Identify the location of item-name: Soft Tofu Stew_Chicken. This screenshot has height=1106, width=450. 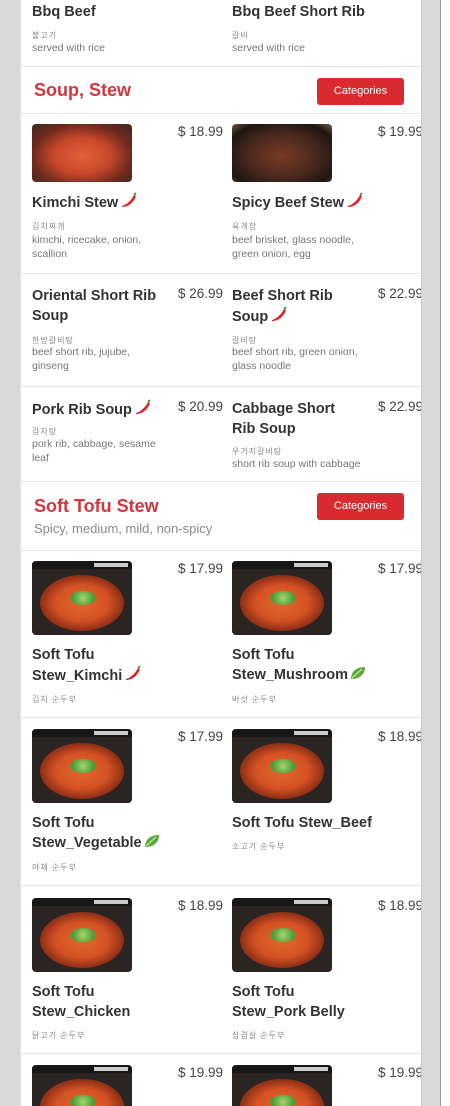
(81, 1002).